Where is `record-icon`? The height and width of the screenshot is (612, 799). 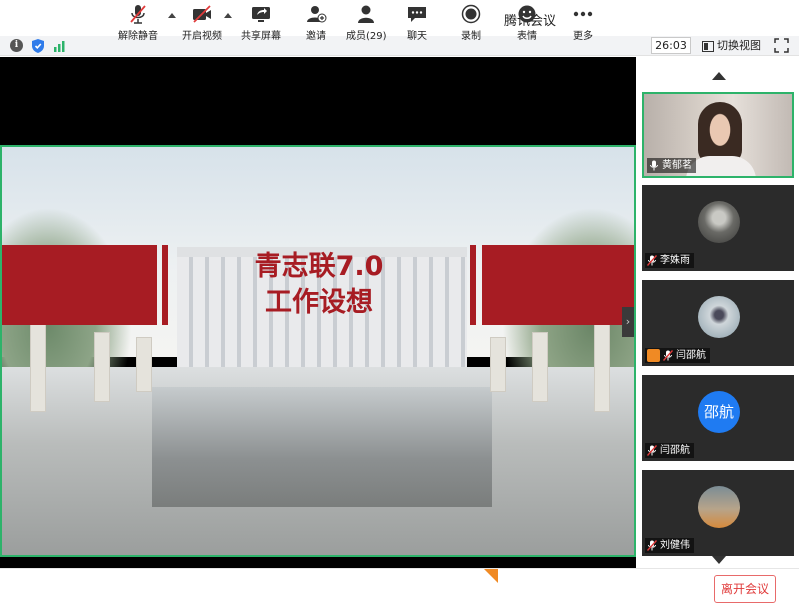 record-icon is located at coordinates (471, 14).